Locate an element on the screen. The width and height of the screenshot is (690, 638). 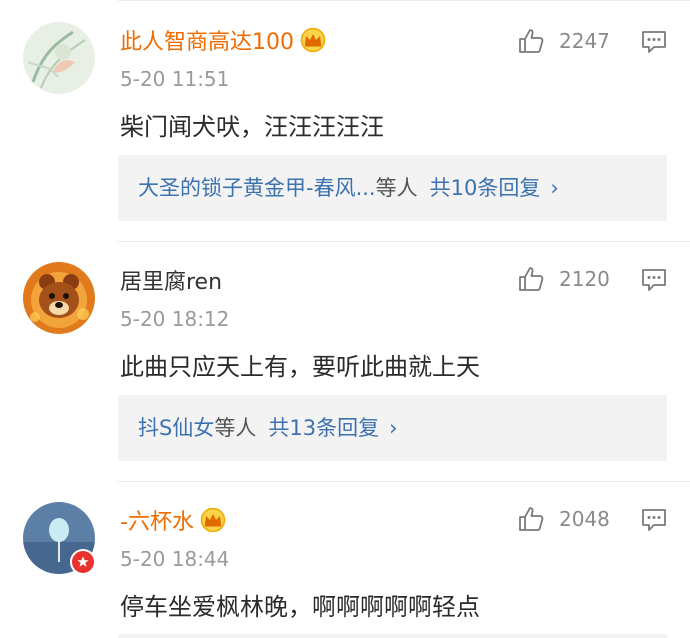
replies-preview is located at coordinates (392, 636).